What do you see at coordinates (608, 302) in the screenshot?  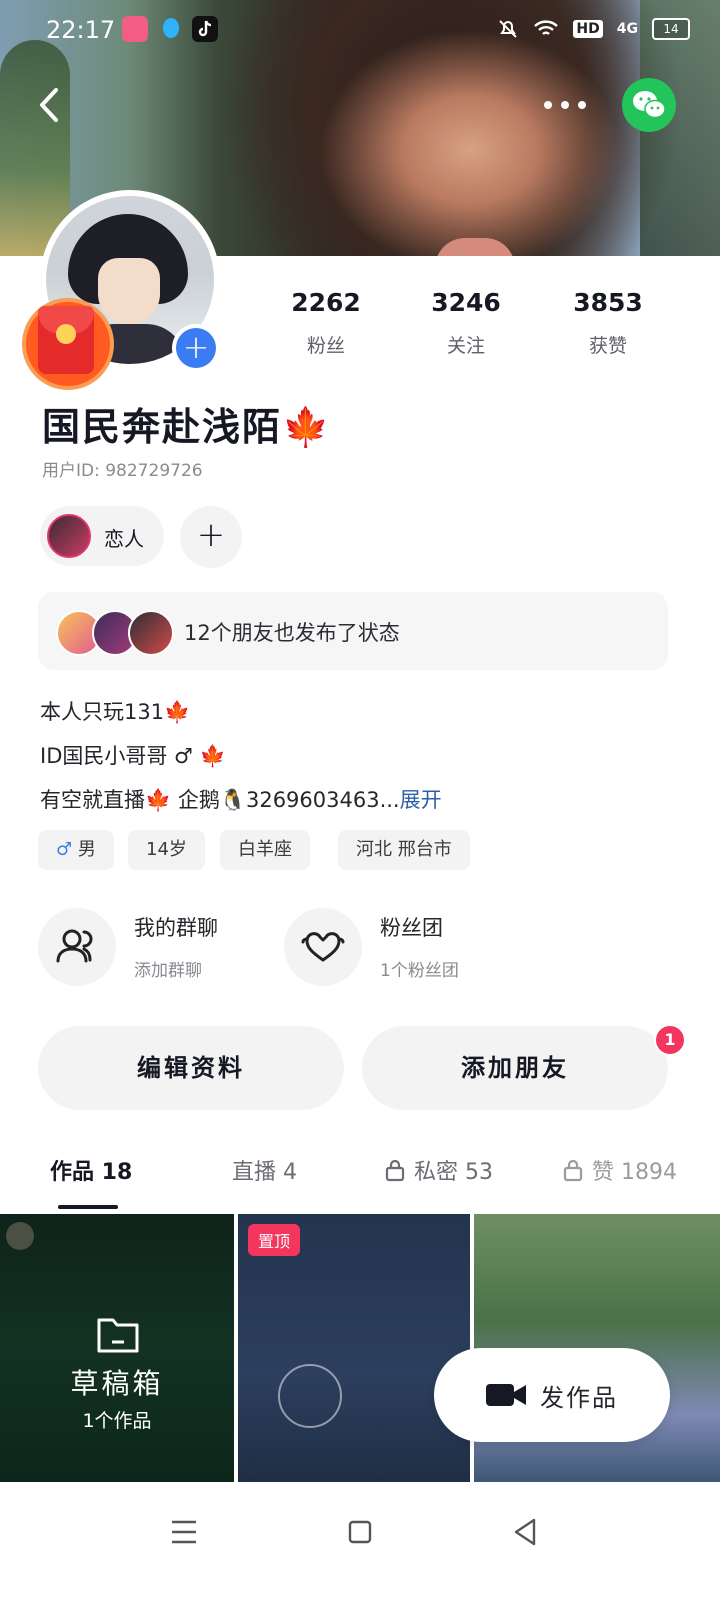 I see `stat-value: 3853` at bounding box center [608, 302].